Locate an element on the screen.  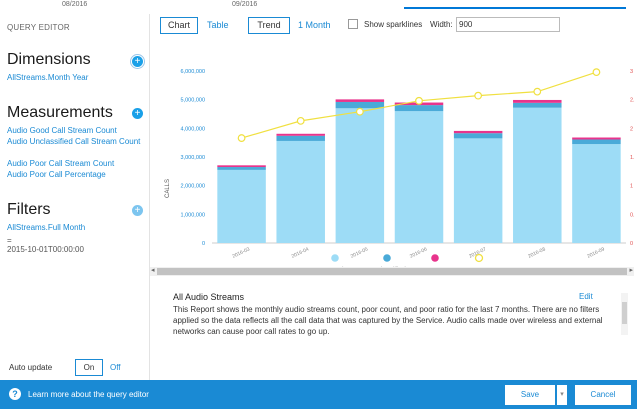
report-vertical-scrollbar is located at coordinates (624, 314).